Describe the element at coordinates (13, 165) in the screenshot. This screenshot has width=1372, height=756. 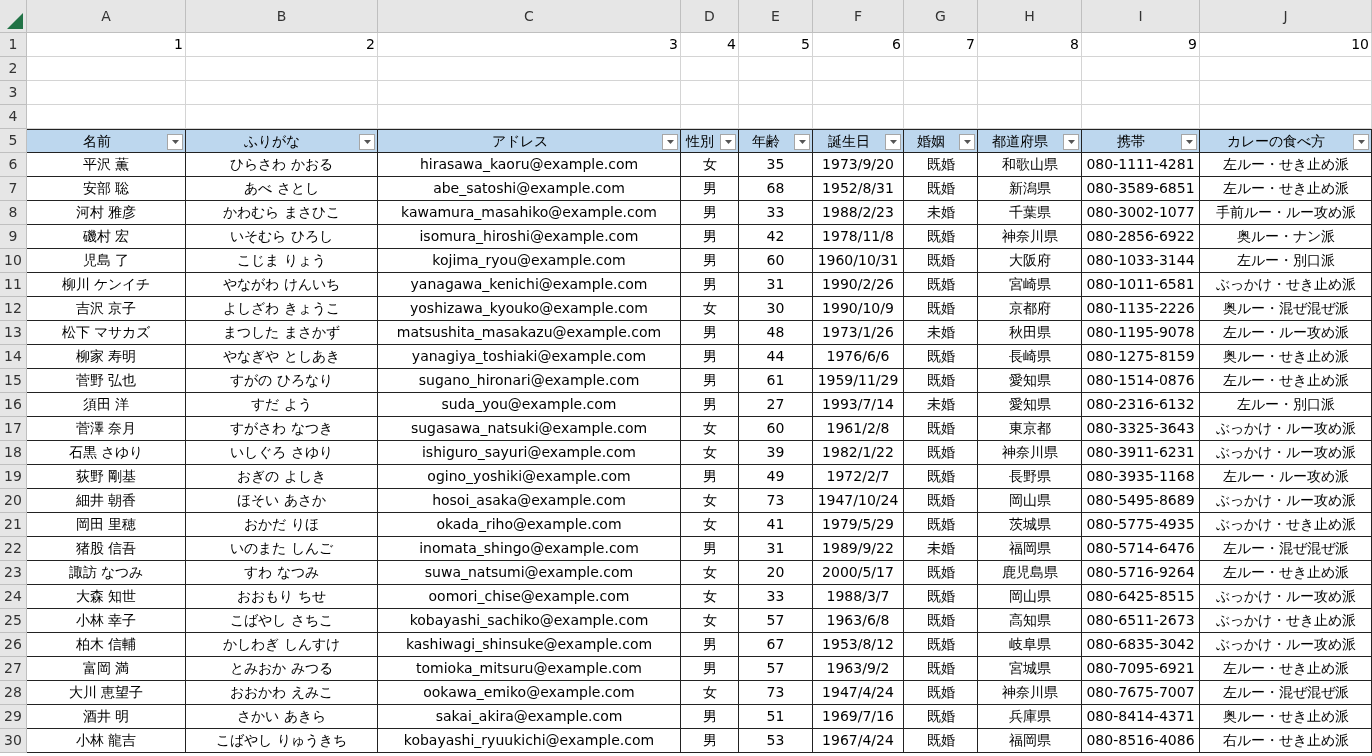
I see `row-header: 6` at that location.